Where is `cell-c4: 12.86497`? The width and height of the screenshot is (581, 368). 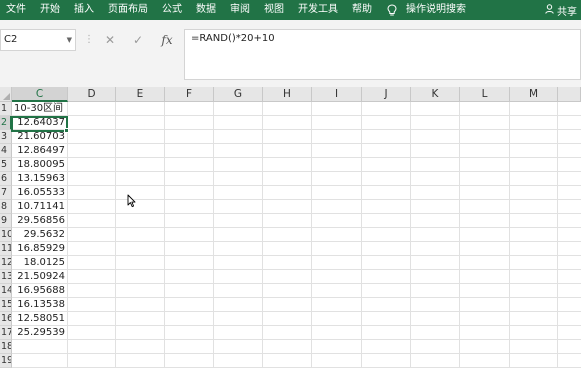 cell-c4: 12.86497 is located at coordinates (39, 151).